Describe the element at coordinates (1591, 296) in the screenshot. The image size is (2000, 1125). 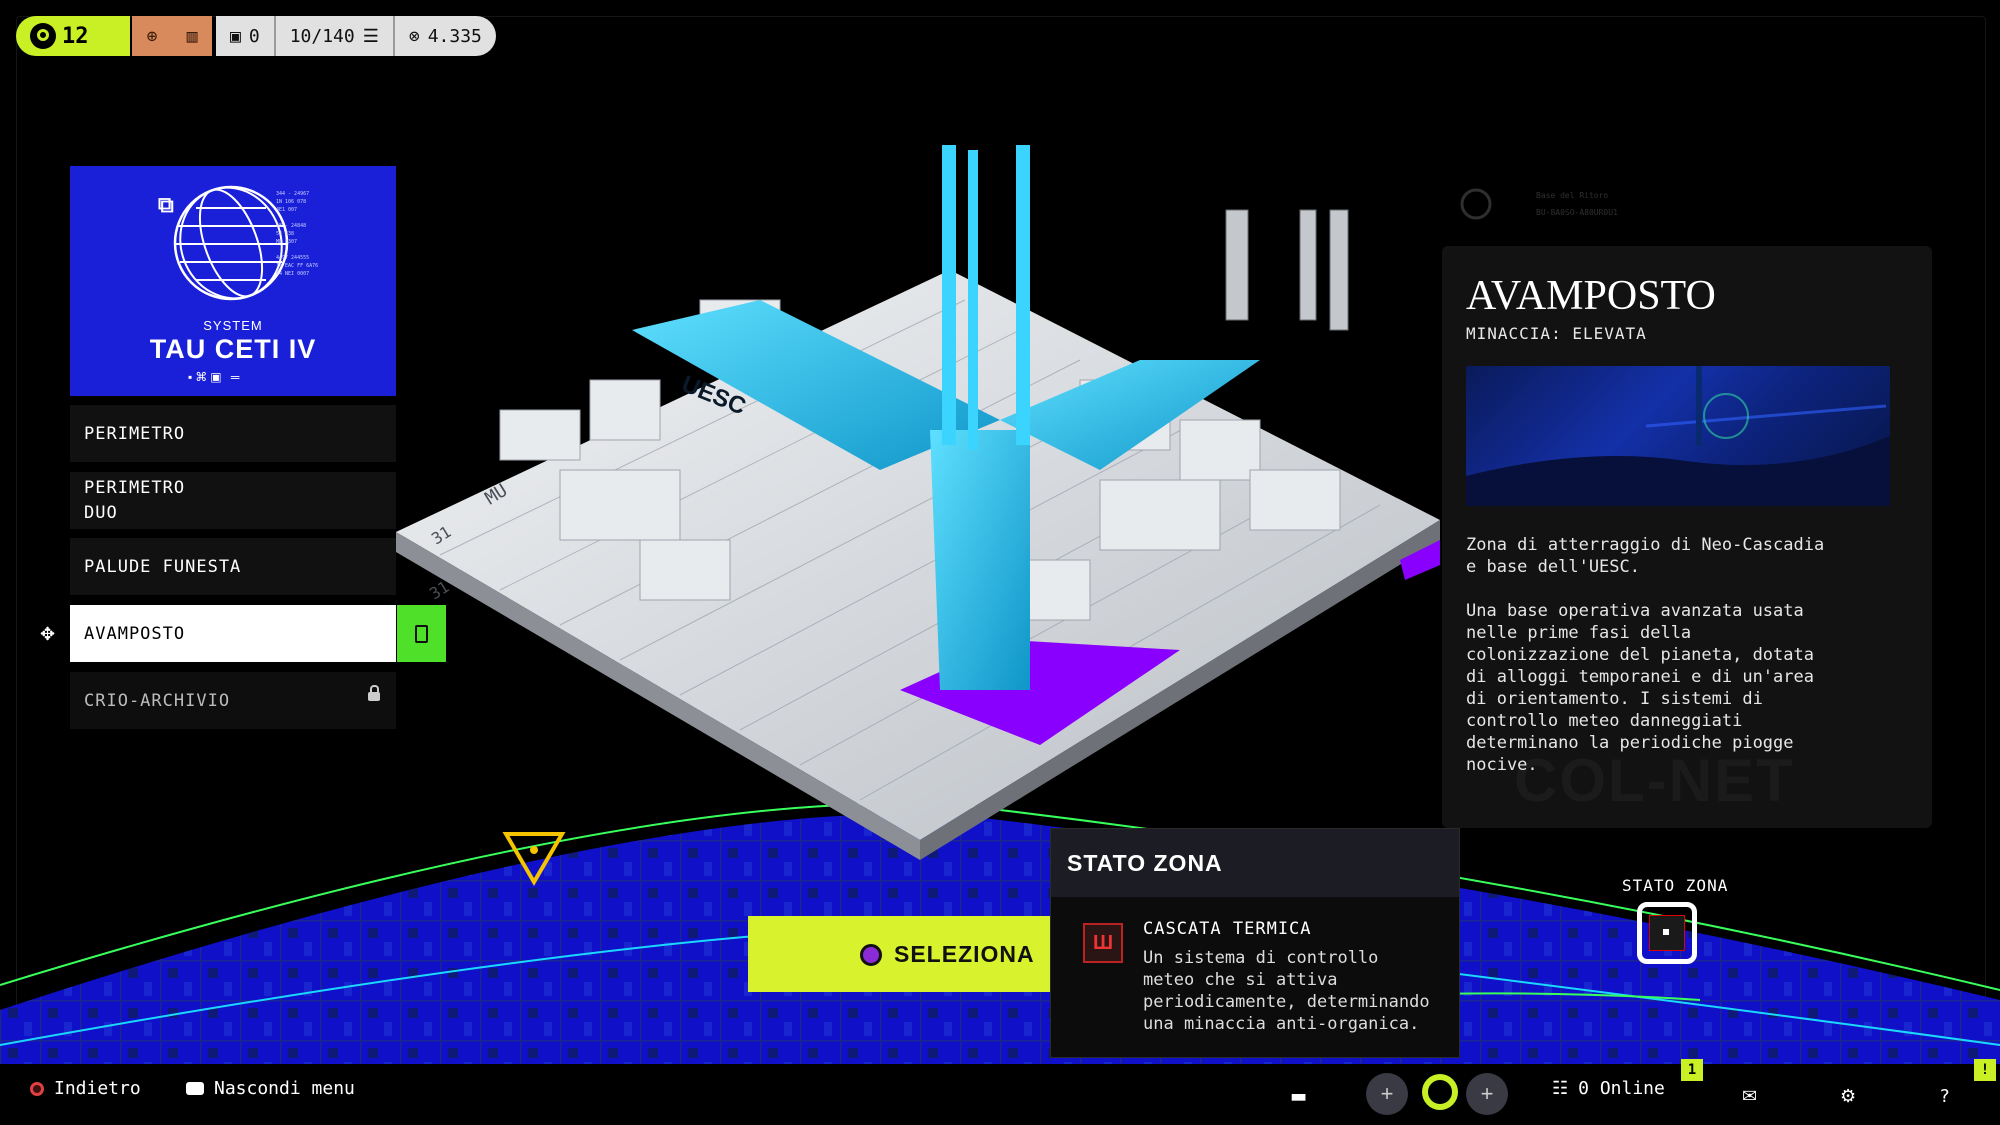
I see `zone-title: AVAMPOSTO` at that location.